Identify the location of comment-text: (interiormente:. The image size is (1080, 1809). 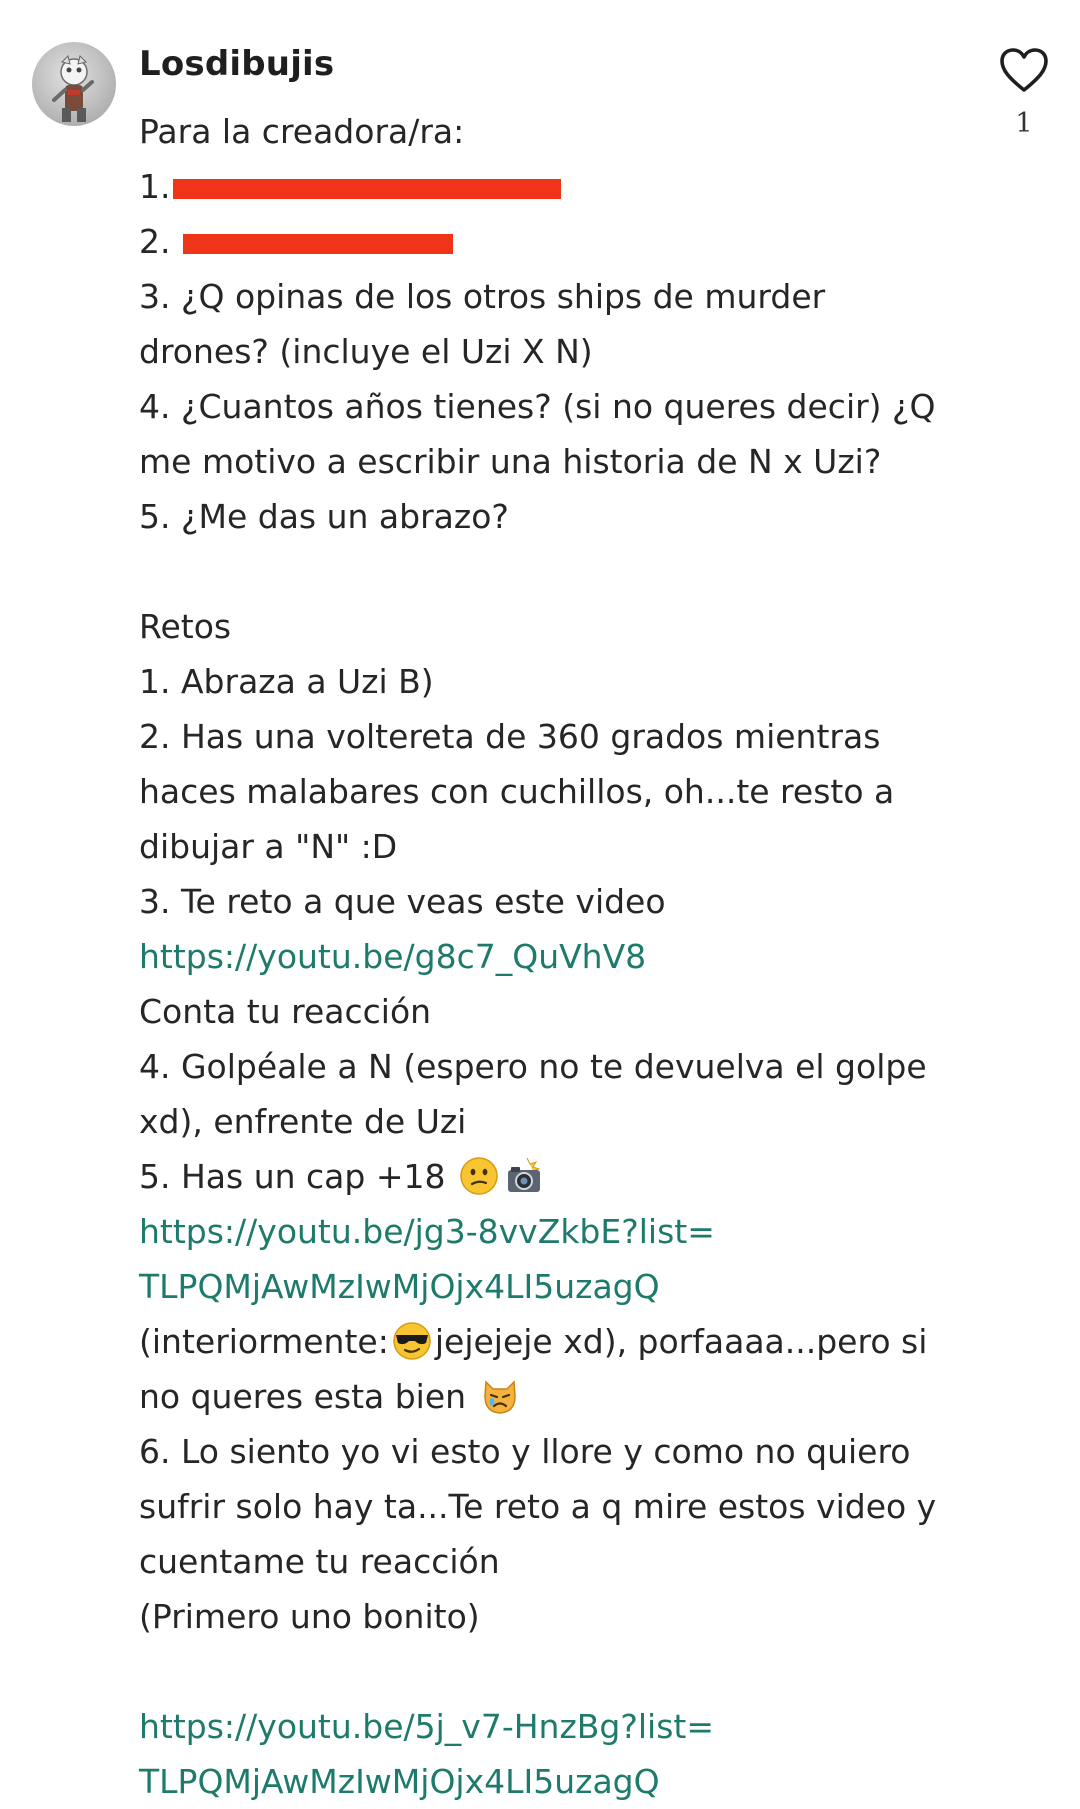
(264, 1341).